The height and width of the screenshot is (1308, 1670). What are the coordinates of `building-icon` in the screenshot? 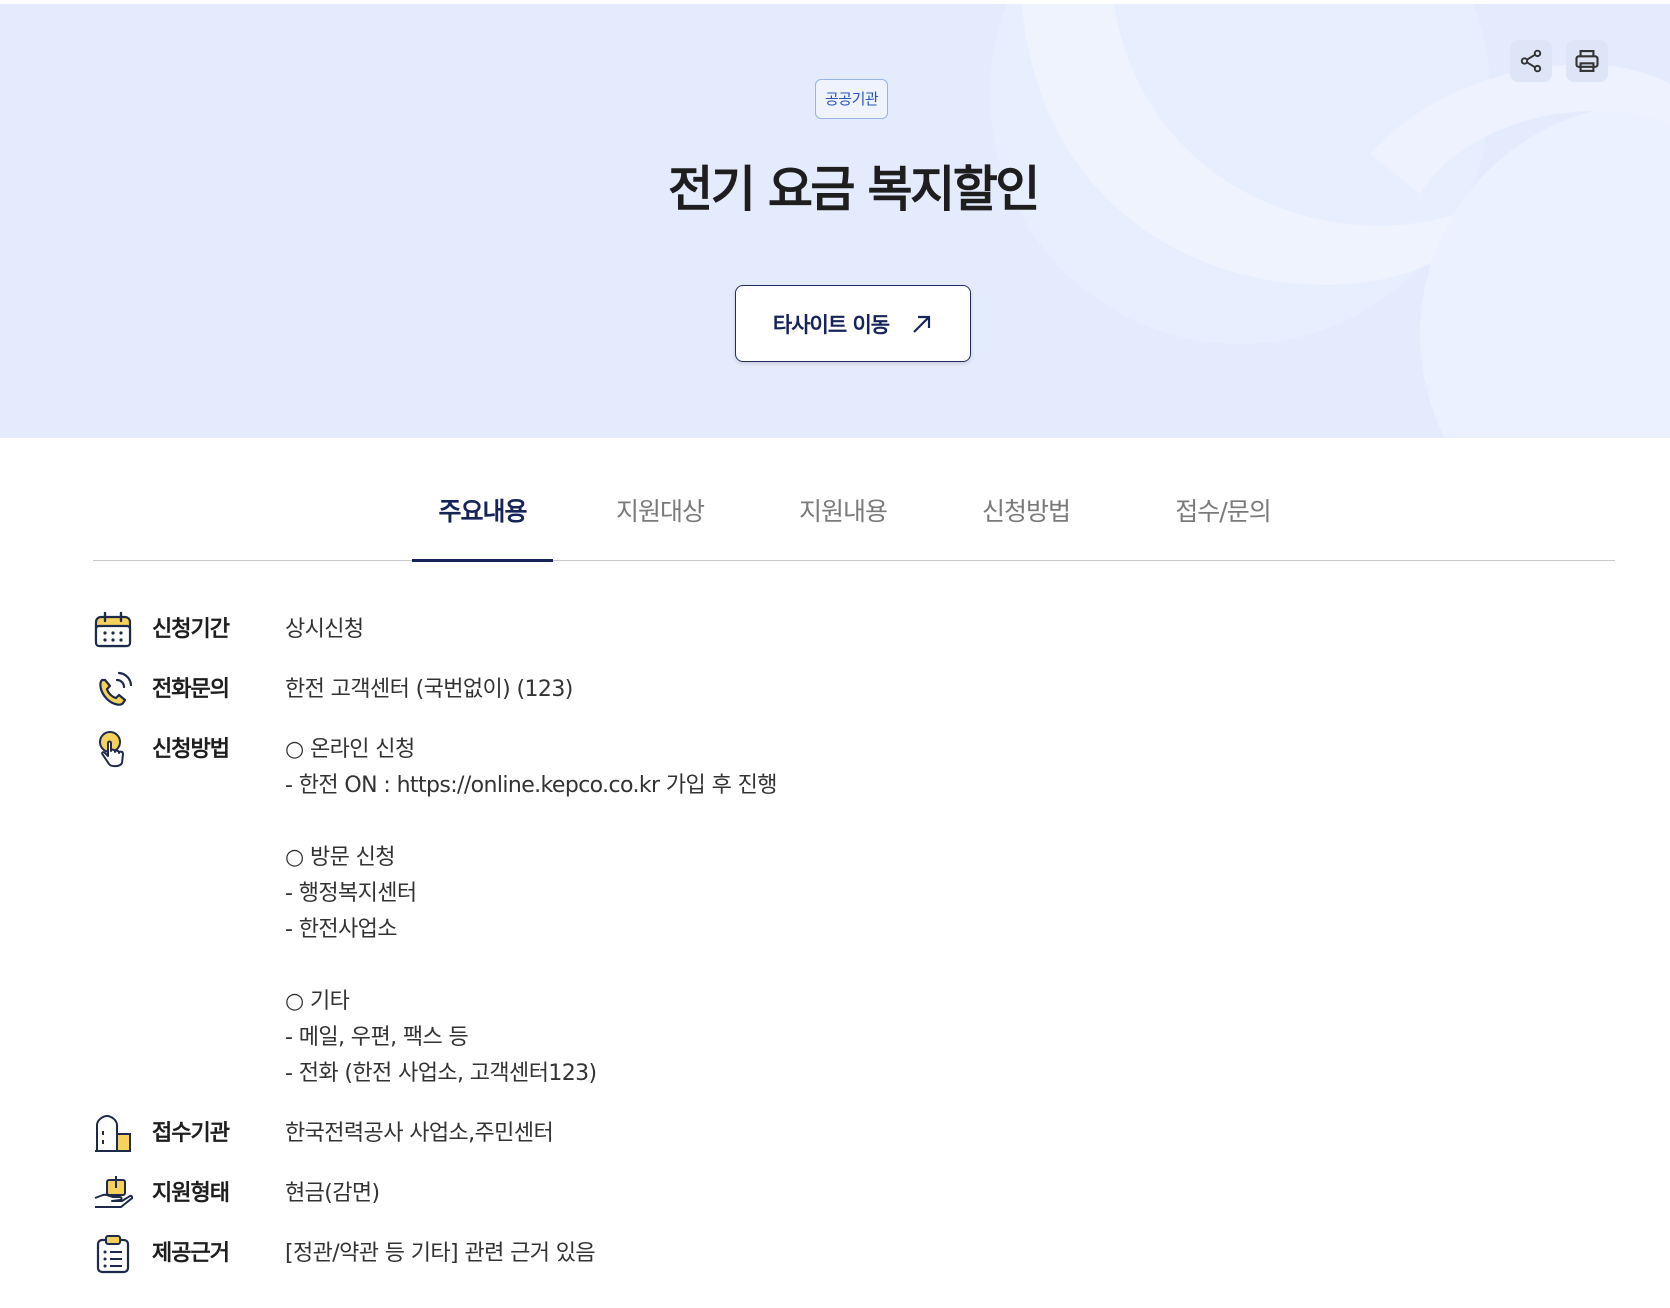 It's located at (113, 1133).